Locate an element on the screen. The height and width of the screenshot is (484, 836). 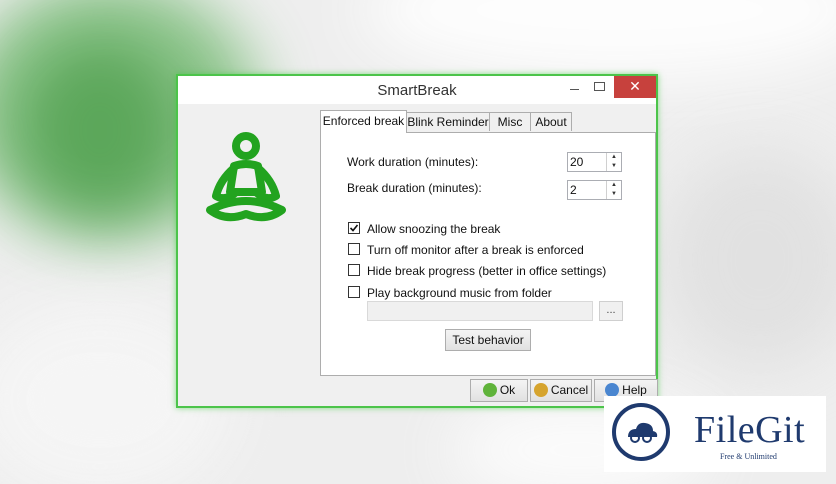
test-behavior-button: Test behavior is located at coordinates (488, 340).